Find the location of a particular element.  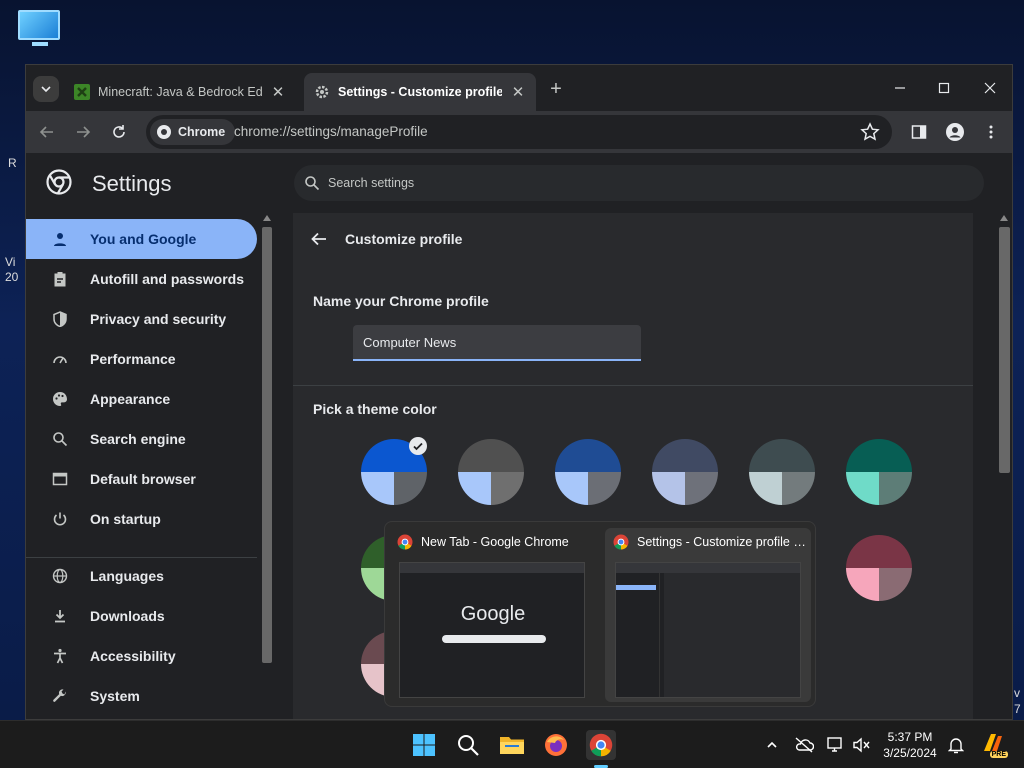

clipboard-icon is located at coordinates (60, 279).